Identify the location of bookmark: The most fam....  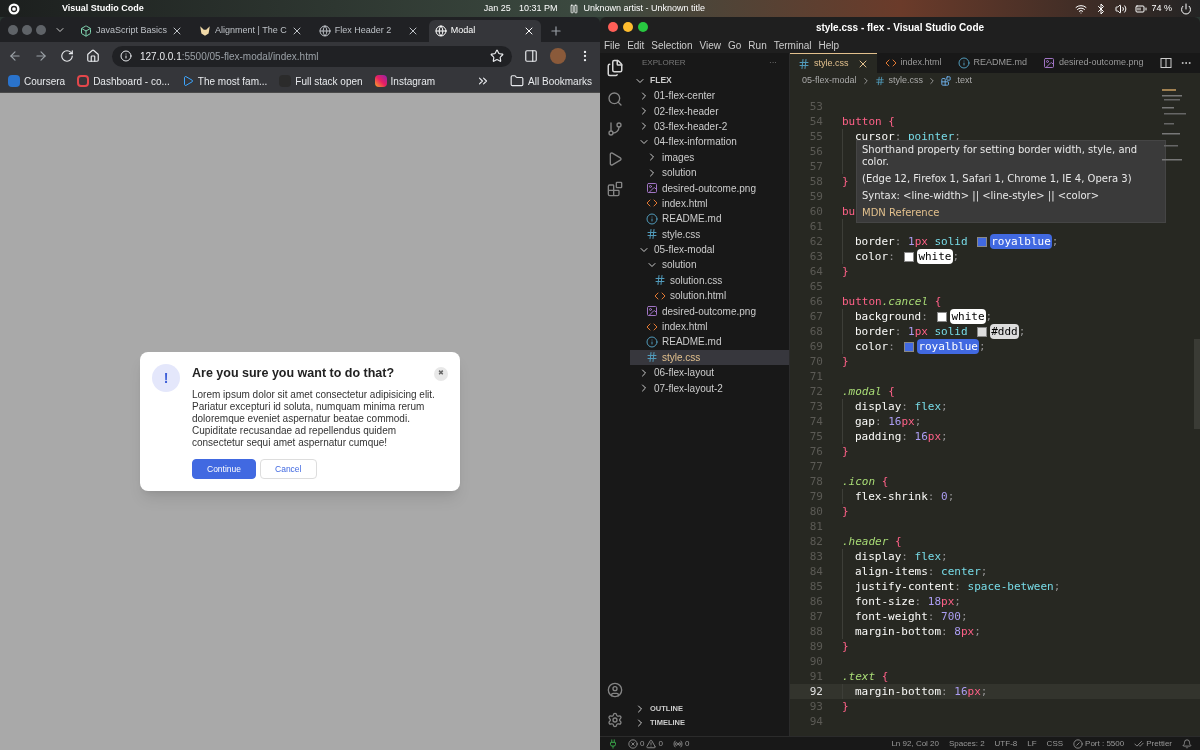
(224, 81).